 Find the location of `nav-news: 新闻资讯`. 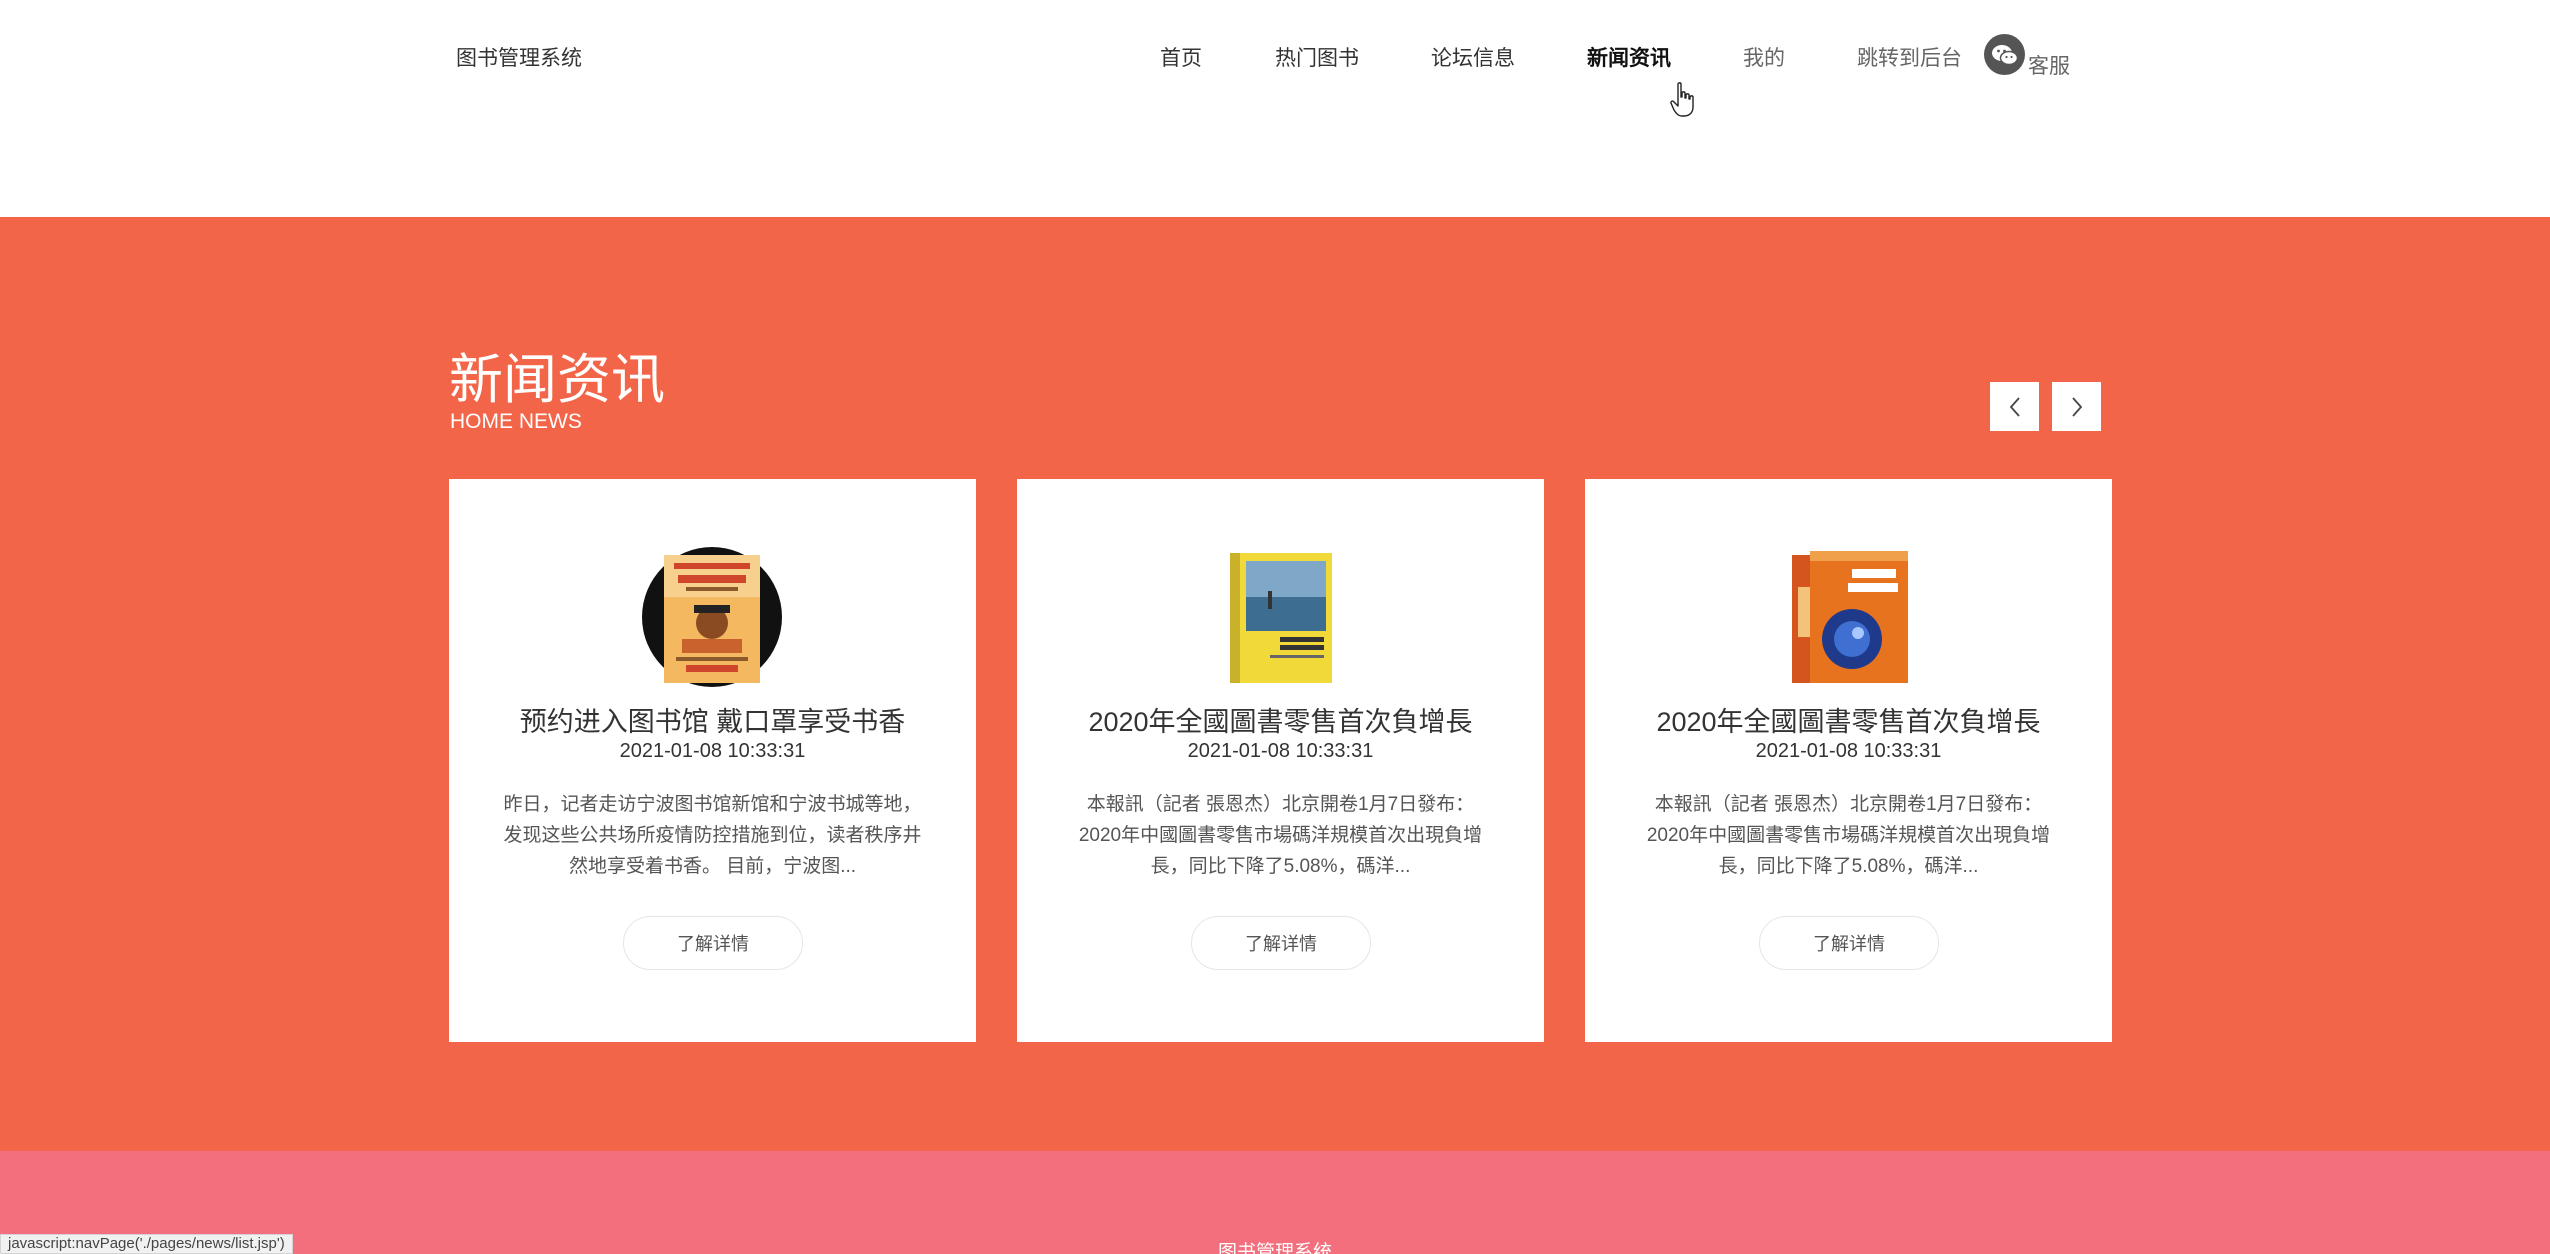

nav-news: 新闻资讯 is located at coordinates (1629, 57).